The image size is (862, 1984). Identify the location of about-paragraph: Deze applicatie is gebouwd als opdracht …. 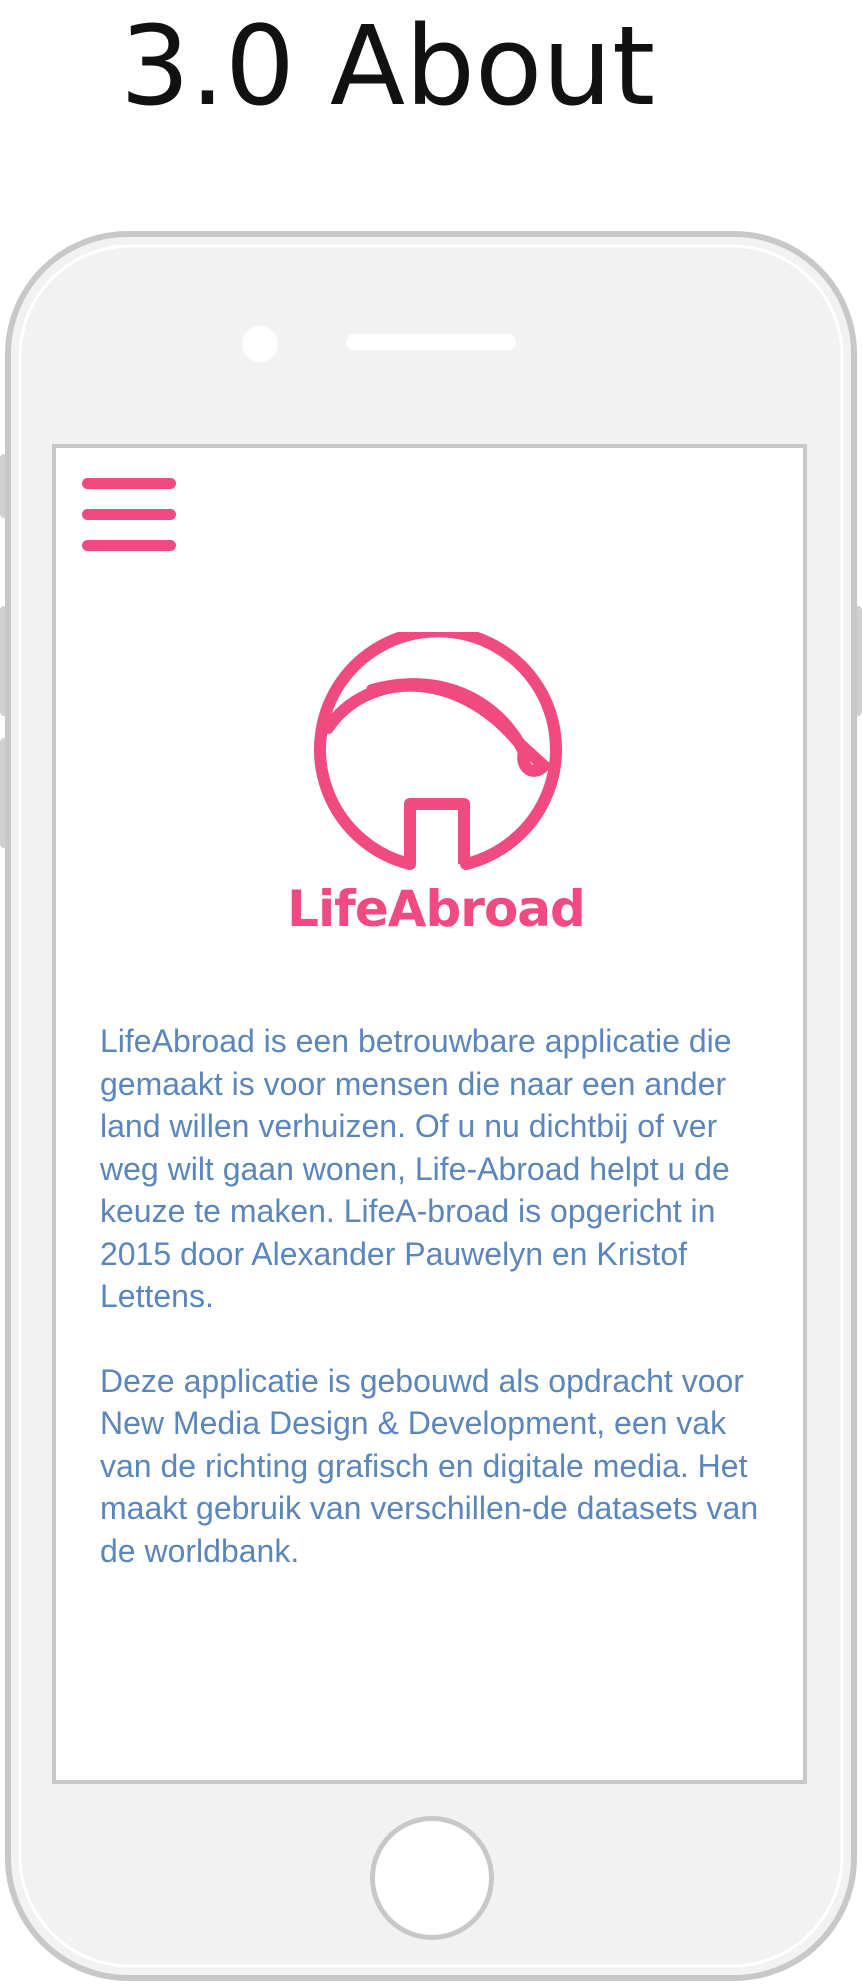
(429, 1465).